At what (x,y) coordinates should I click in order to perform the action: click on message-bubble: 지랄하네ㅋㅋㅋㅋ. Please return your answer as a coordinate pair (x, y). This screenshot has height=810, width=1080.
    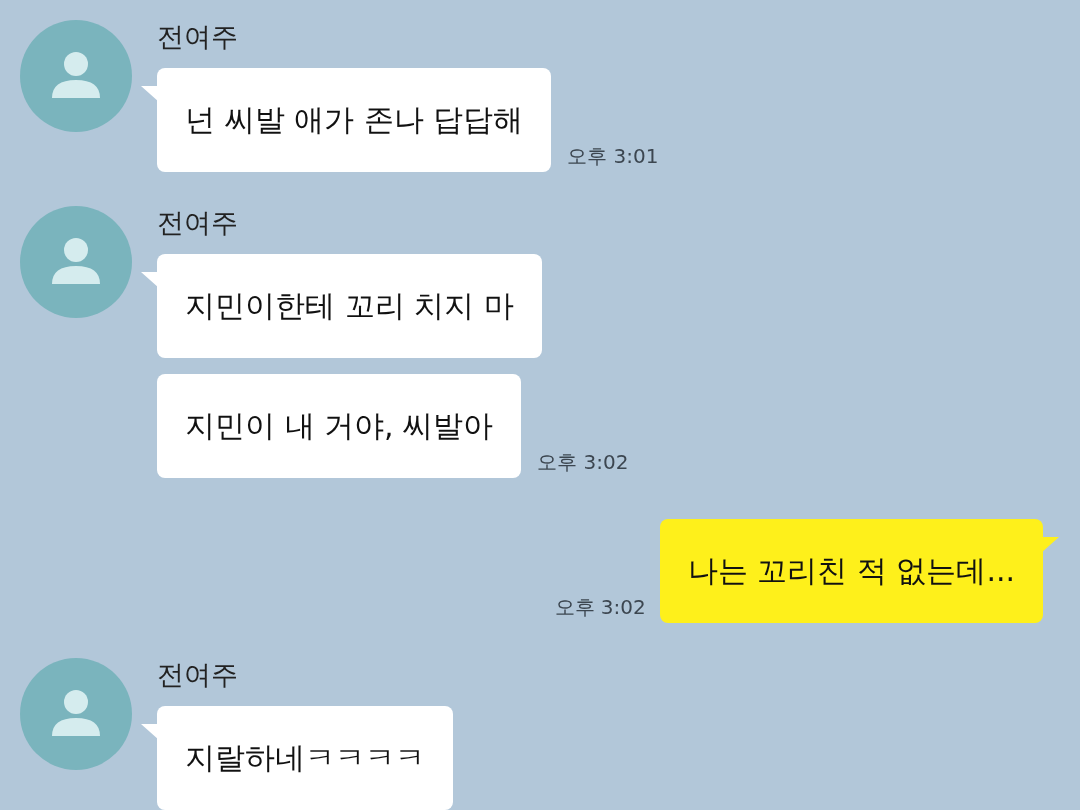
    Looking at the image, I should click on (305, 758).